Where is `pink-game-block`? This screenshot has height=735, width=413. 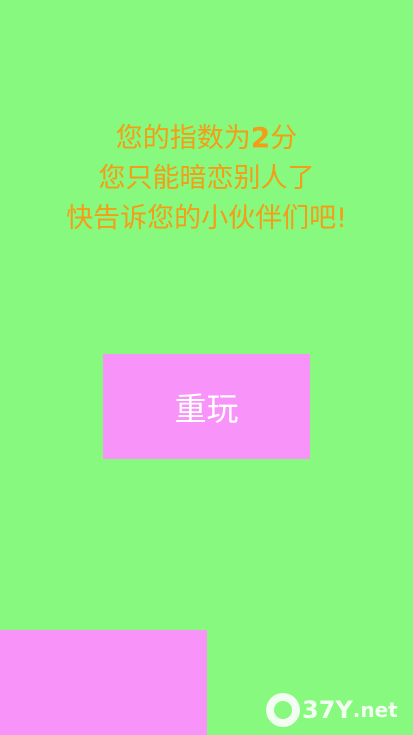 pink-game-block is located at coordinates (103, 682).